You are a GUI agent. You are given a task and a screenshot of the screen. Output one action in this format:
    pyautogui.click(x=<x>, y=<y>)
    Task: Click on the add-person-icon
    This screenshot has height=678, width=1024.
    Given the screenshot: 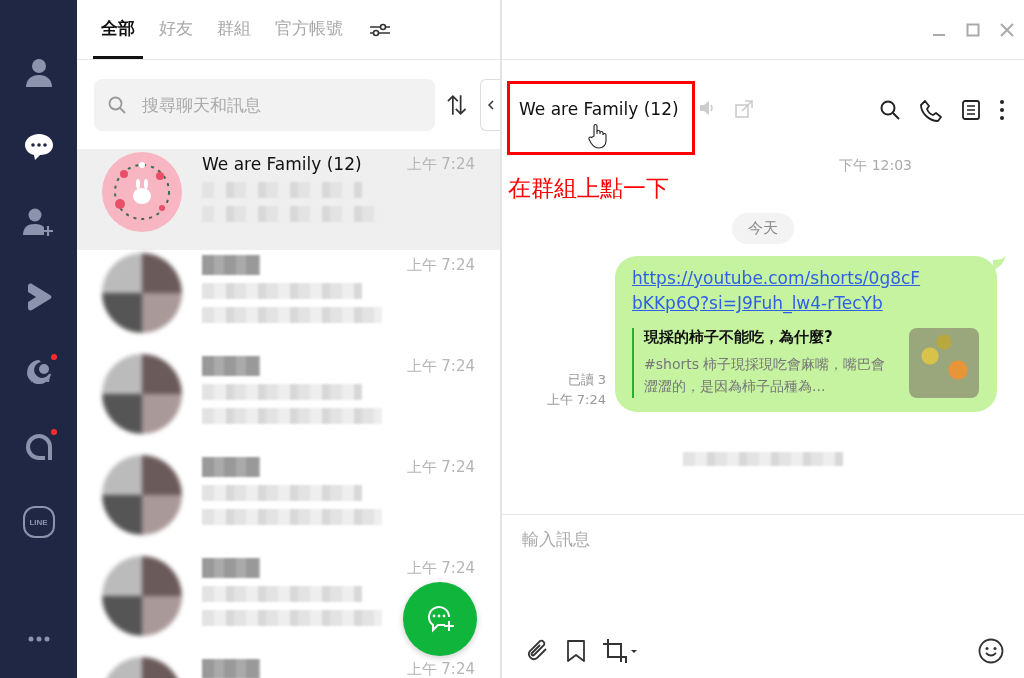 What is the action you would take?
    pyautogui.click(x=38, y=222)
    